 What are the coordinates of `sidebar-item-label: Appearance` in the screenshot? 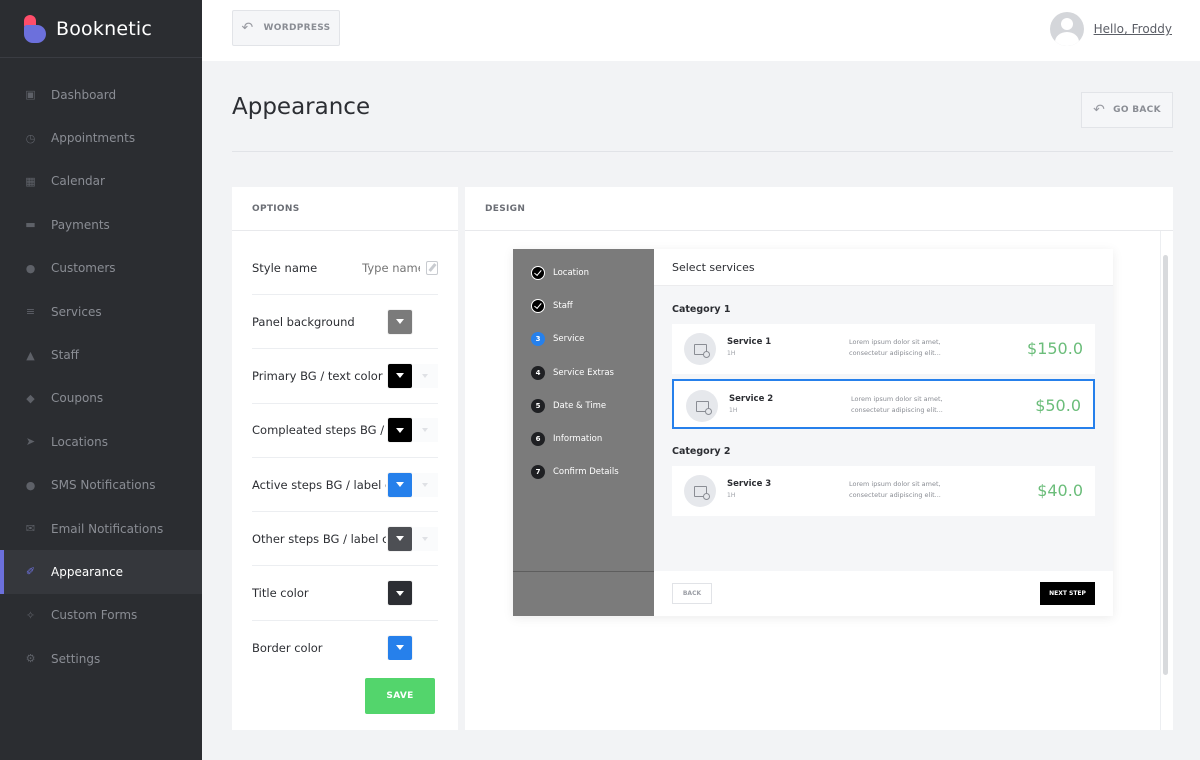 It's located at (87, 571).